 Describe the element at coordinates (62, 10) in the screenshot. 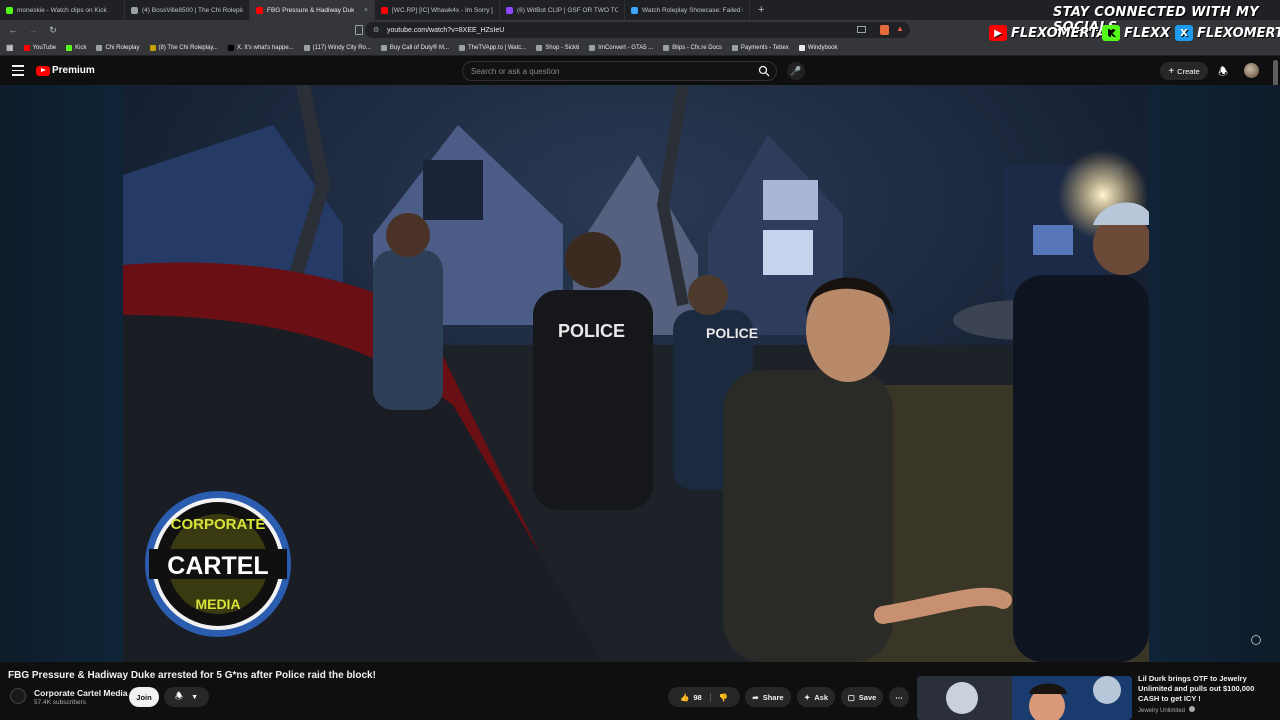

I see `browser-tab: moneskie - Watch clips on Kick` at that location.